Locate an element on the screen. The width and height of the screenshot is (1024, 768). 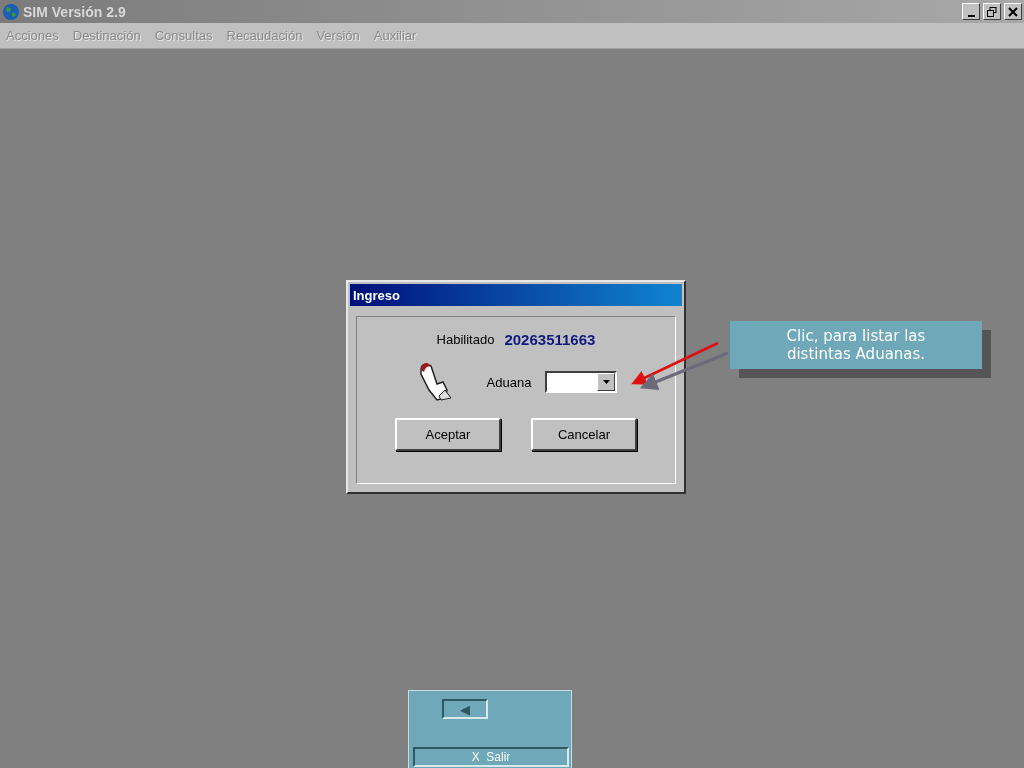
globe-icon is located at coordinates (11, 11).